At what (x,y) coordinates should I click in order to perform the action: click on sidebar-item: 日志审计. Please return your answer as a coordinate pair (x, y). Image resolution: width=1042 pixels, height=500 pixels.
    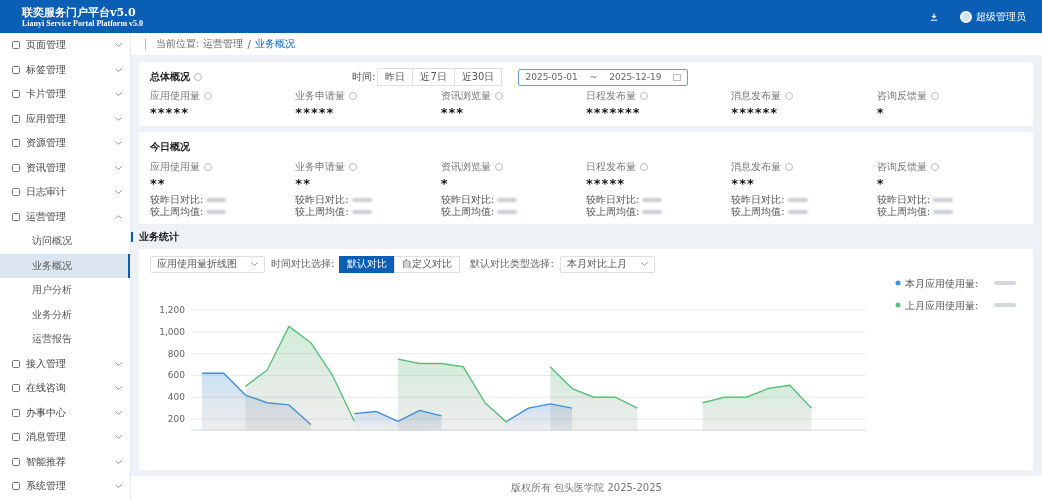
    Looking at the image, I should click on (65, 192).